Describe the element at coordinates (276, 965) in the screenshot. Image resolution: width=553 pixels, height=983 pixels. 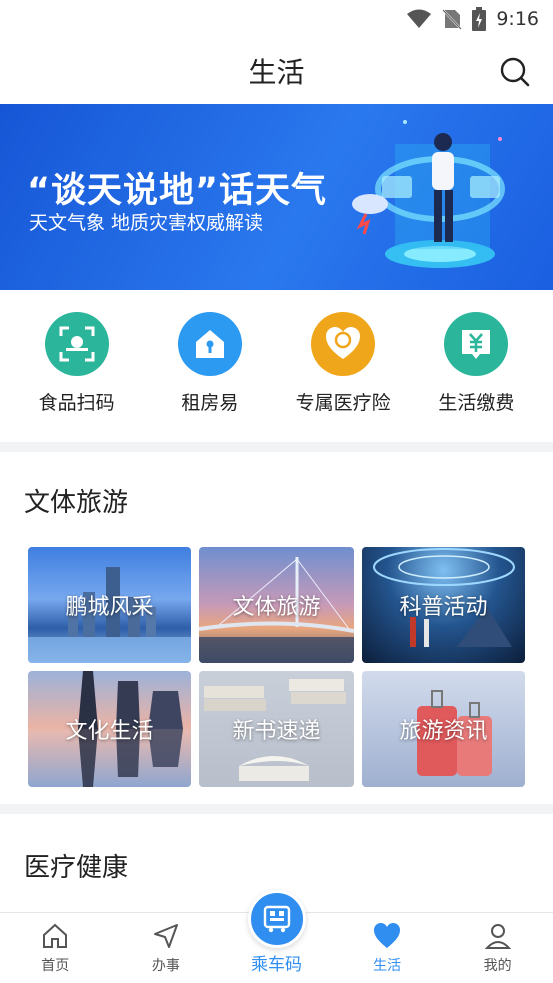
I see `tab-label: 乘车码` at that location.